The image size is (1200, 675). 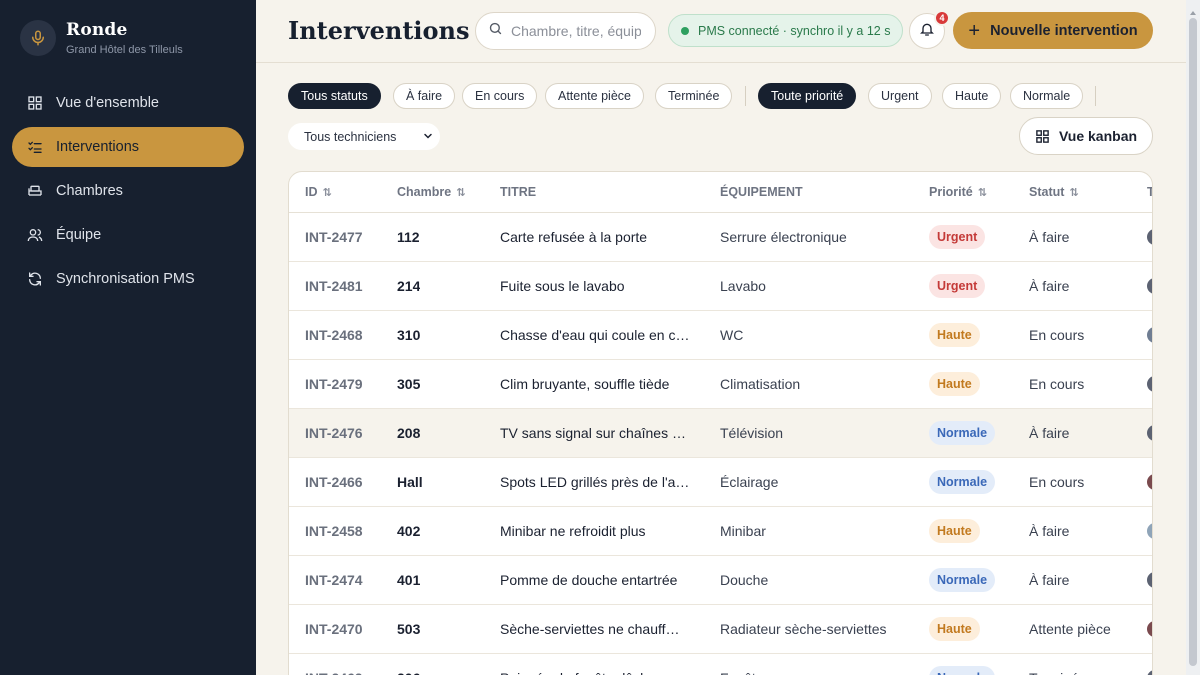 What do you see at coordinates (594, 96) in the screenshot?
I see `filter-status-waiting-part: Attente pièce` at bounding box center [594, 96].